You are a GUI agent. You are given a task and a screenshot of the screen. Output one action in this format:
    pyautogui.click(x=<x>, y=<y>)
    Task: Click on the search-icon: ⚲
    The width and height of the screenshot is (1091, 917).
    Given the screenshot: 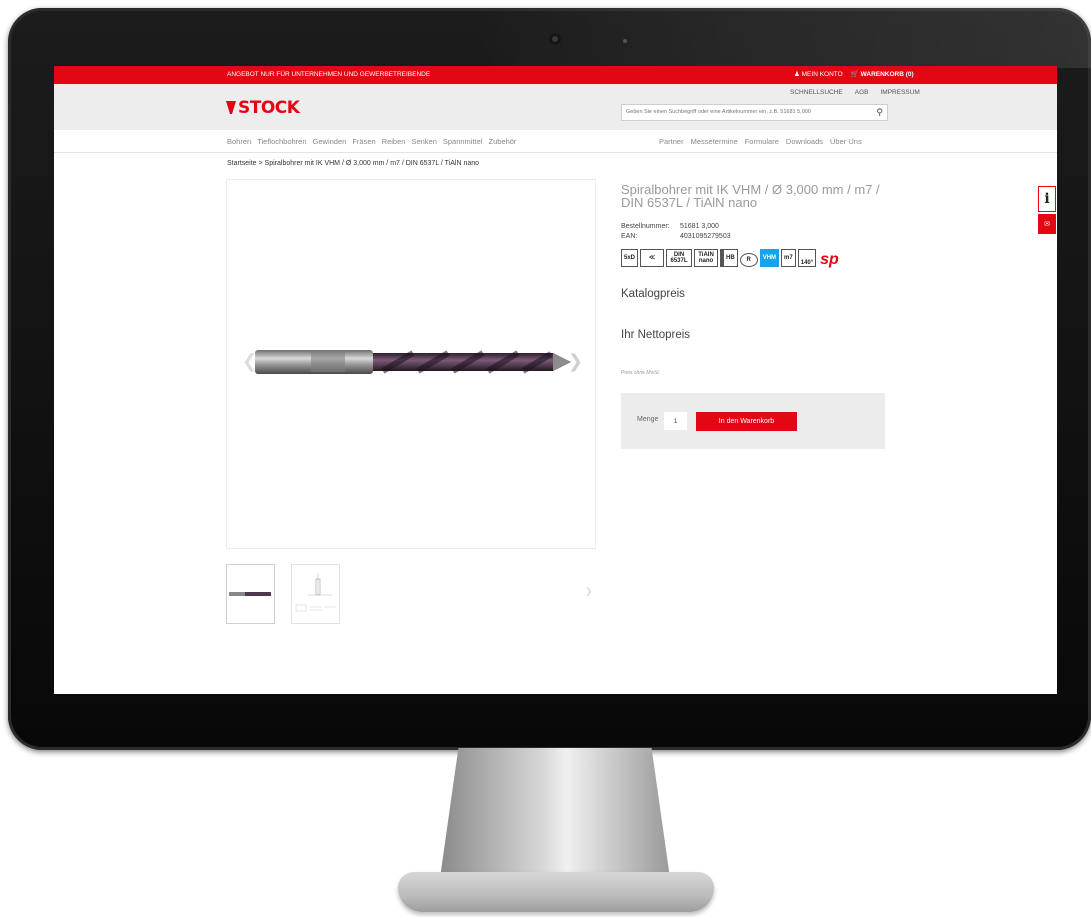 What is the action you would take?
    pyautogui.click(x=879, y=112)
    